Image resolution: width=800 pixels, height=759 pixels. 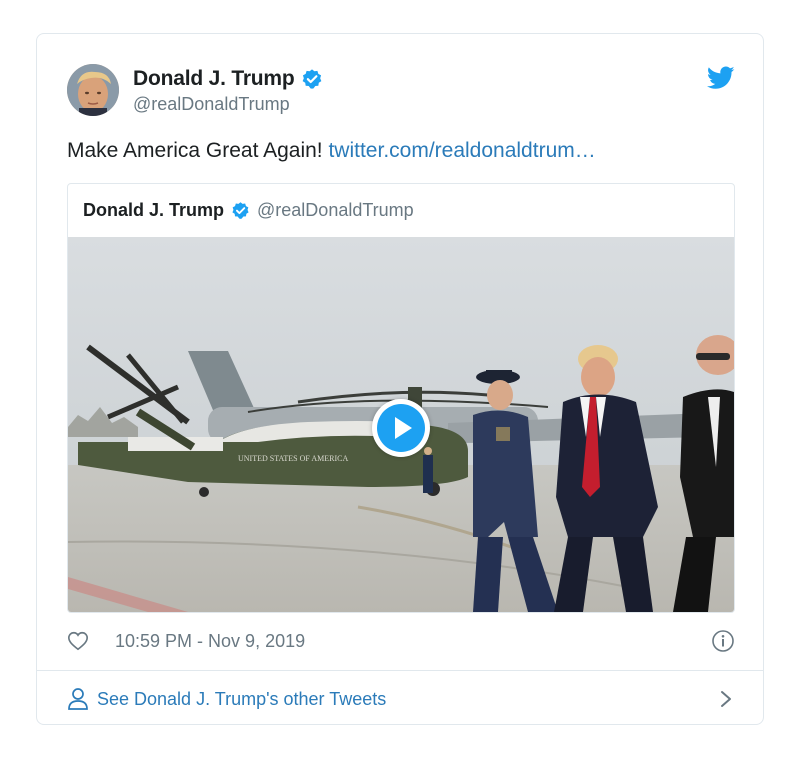 I want to click on quoted-author-handle: @realDonaldTrump, so click(x=335, y=210).